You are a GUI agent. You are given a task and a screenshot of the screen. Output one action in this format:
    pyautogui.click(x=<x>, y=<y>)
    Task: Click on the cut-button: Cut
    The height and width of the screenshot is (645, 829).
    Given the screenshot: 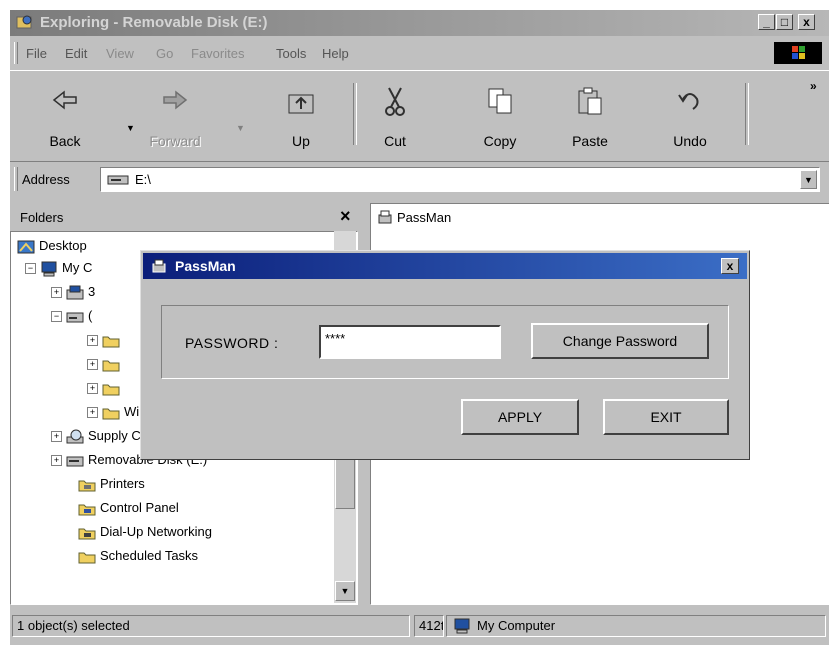 What is the action you would take?
    pyautogui.click(x=395, y=115)
    